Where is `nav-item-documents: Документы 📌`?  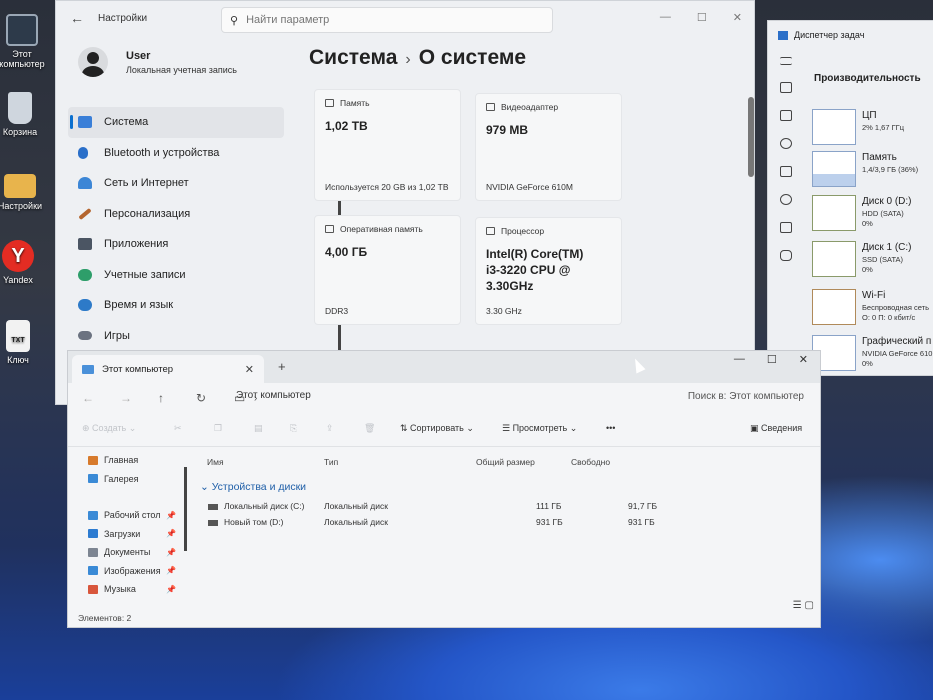
nav-item-documents: Документы 📌 is located at coordinates (126, 552).